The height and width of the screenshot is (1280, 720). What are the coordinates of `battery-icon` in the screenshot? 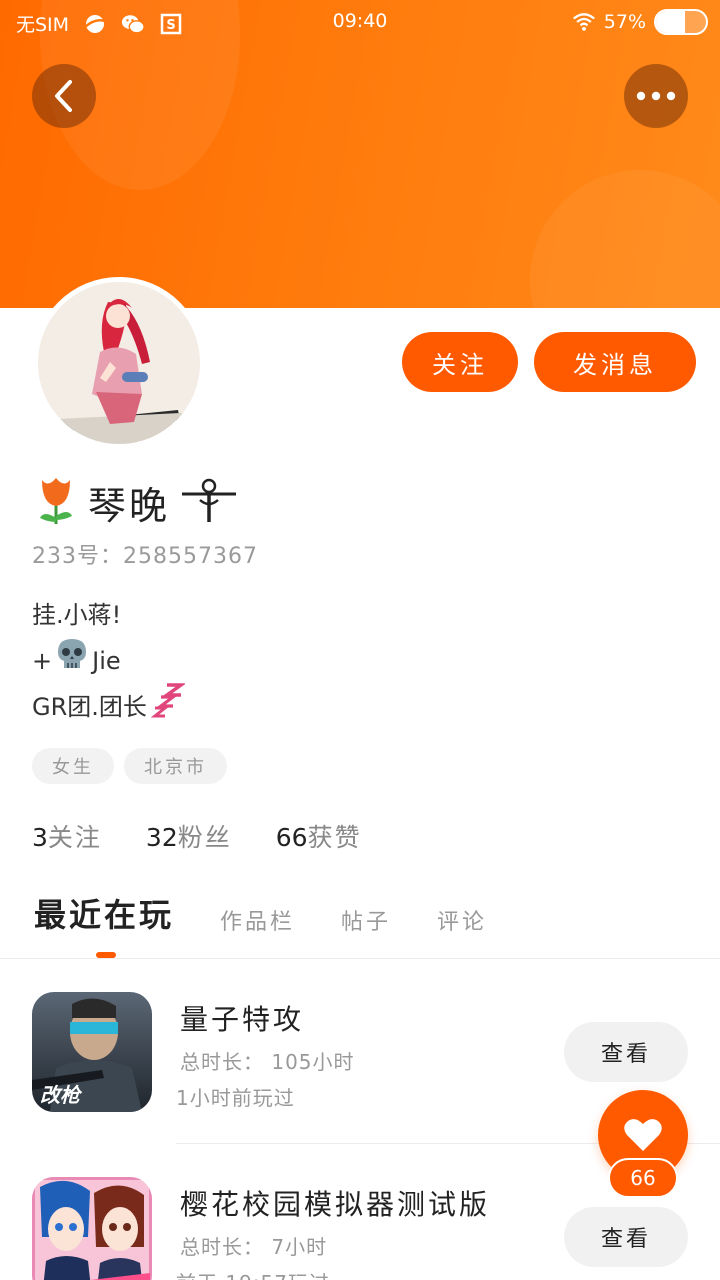 It's located at (681, 22).